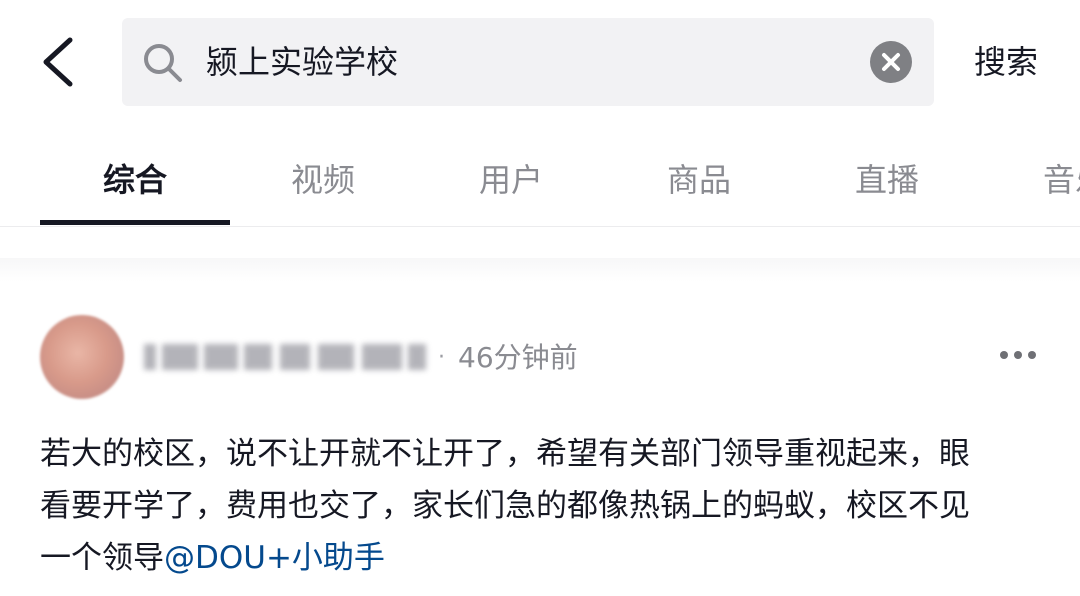  I want to click on post-text-line: 一个领导@DOU+小助手, so click(545, 558).